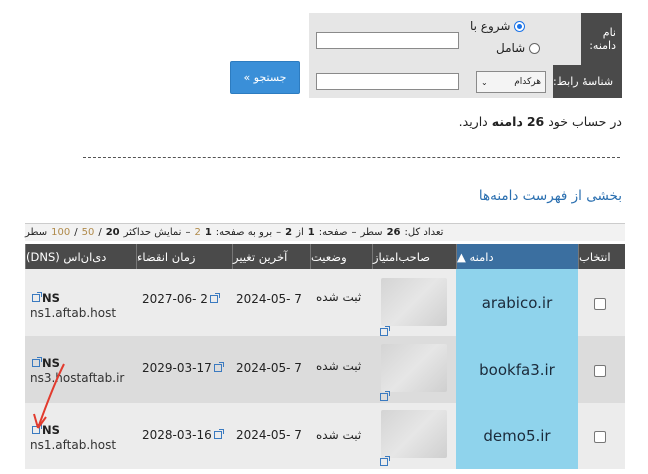  What do you see at coordinates (197, 232) in the screenshot?
I see `pager-page-two-link: 2` at bounding box center [197, 232].